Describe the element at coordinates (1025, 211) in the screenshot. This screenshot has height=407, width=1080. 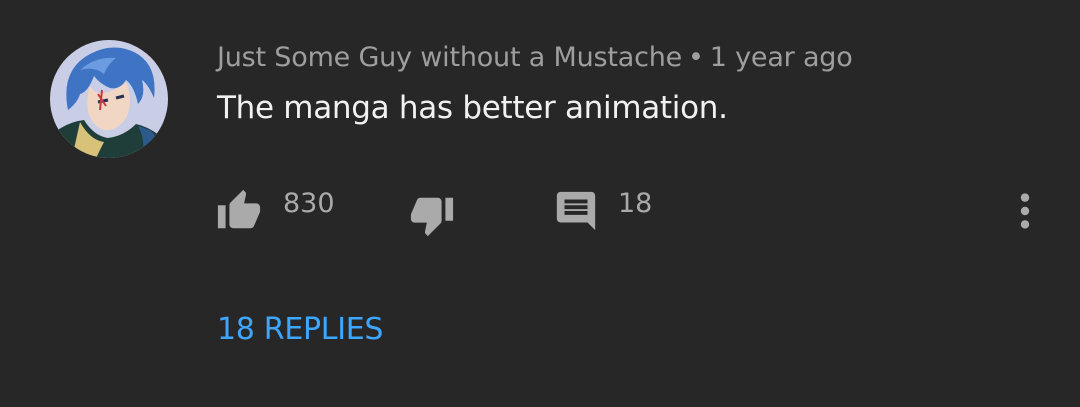
I see `more-vert-icon` at that location.